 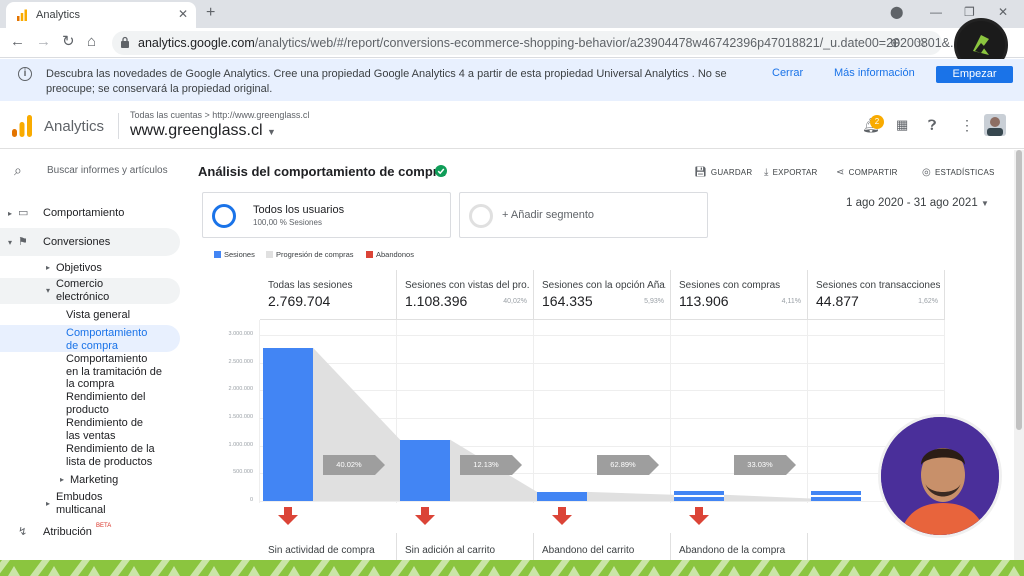 What do you see at coordinates (83, 290) in the screenshot?
I see `sidebar-item-label: Comercio electrónico` at bounding box center [83, 290].